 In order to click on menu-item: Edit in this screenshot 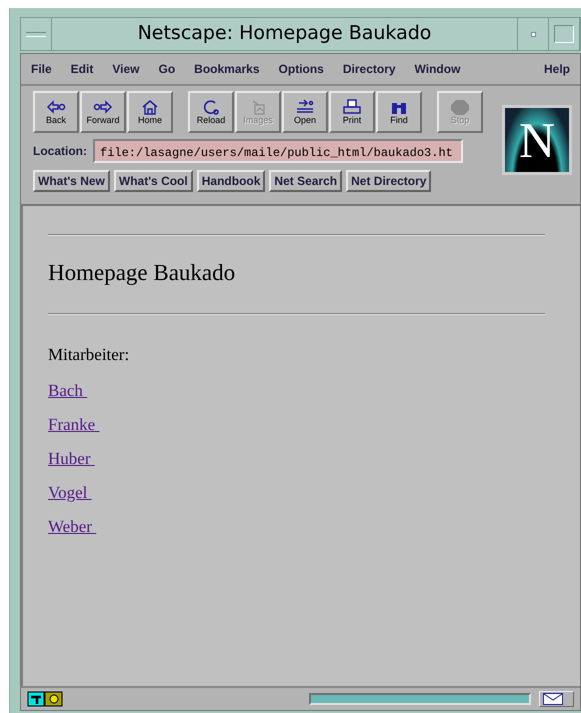, I will do `click(82, 69)`.